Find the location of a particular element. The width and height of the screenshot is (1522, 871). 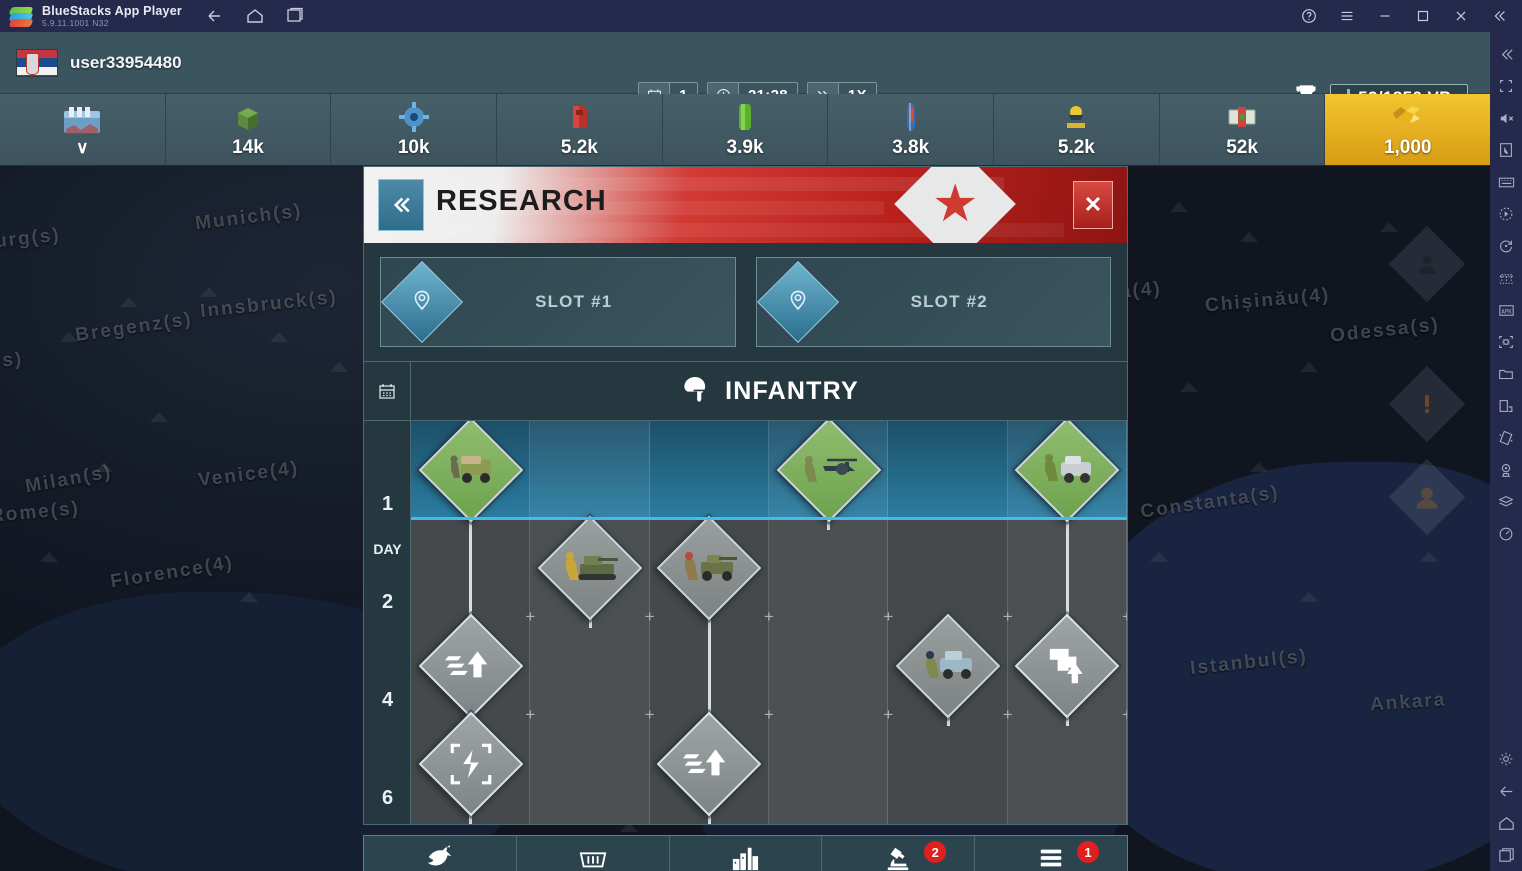

nav-item-diplomacy: Diplomacy is located at coordinates (440, 853).